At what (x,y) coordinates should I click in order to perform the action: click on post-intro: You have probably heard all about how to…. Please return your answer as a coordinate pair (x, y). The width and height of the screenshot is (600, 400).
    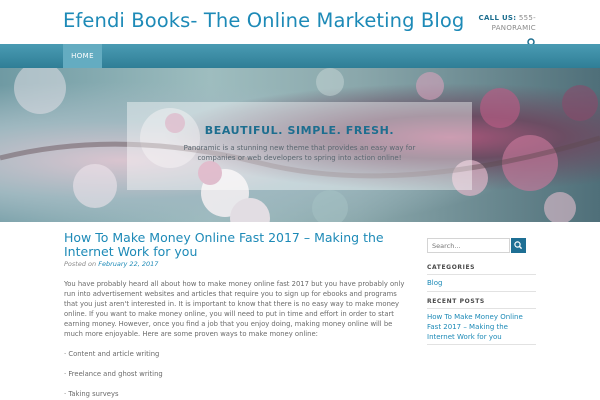
    Looking at the image, I should click on (234, 309).